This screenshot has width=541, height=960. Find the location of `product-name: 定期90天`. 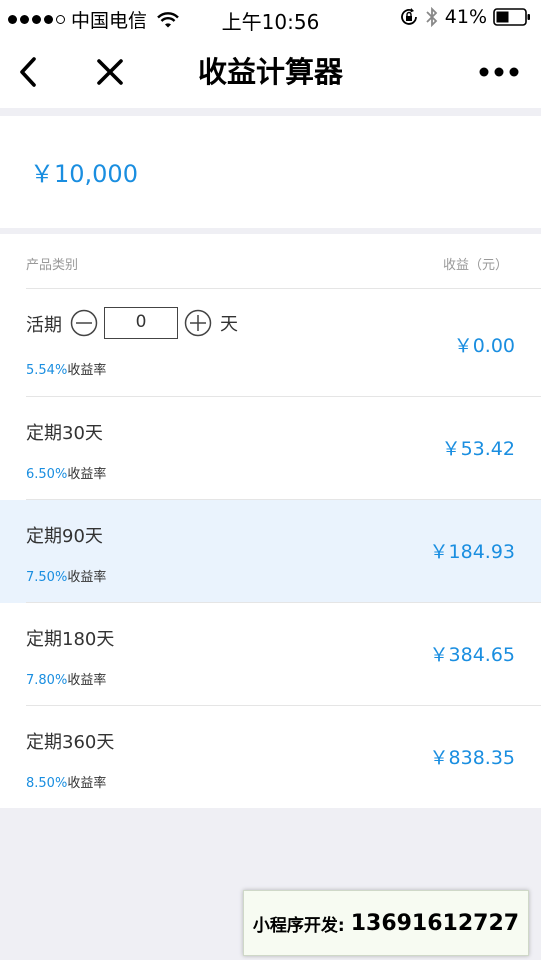

product-name: 定期90天 is located at coordinates (64, 536).